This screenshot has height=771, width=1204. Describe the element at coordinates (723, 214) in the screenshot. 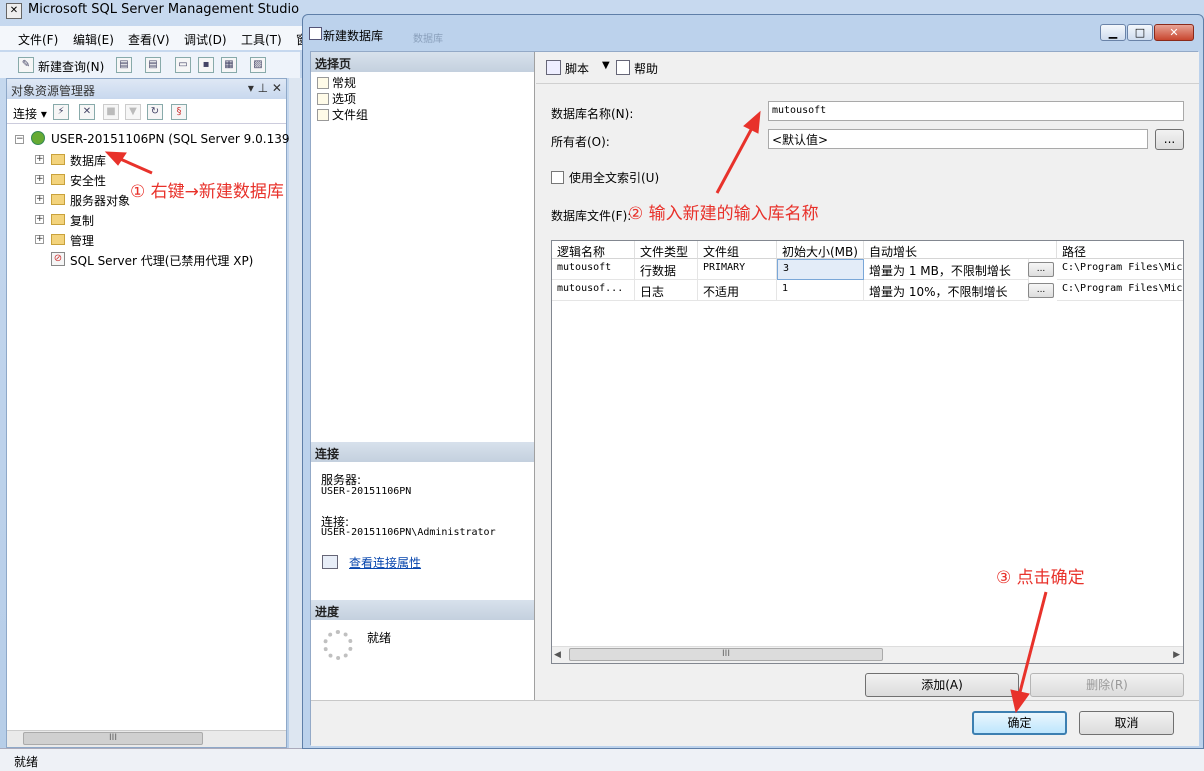

I see `annotation-step2: ② 输入新建的输入库名称` at that location.